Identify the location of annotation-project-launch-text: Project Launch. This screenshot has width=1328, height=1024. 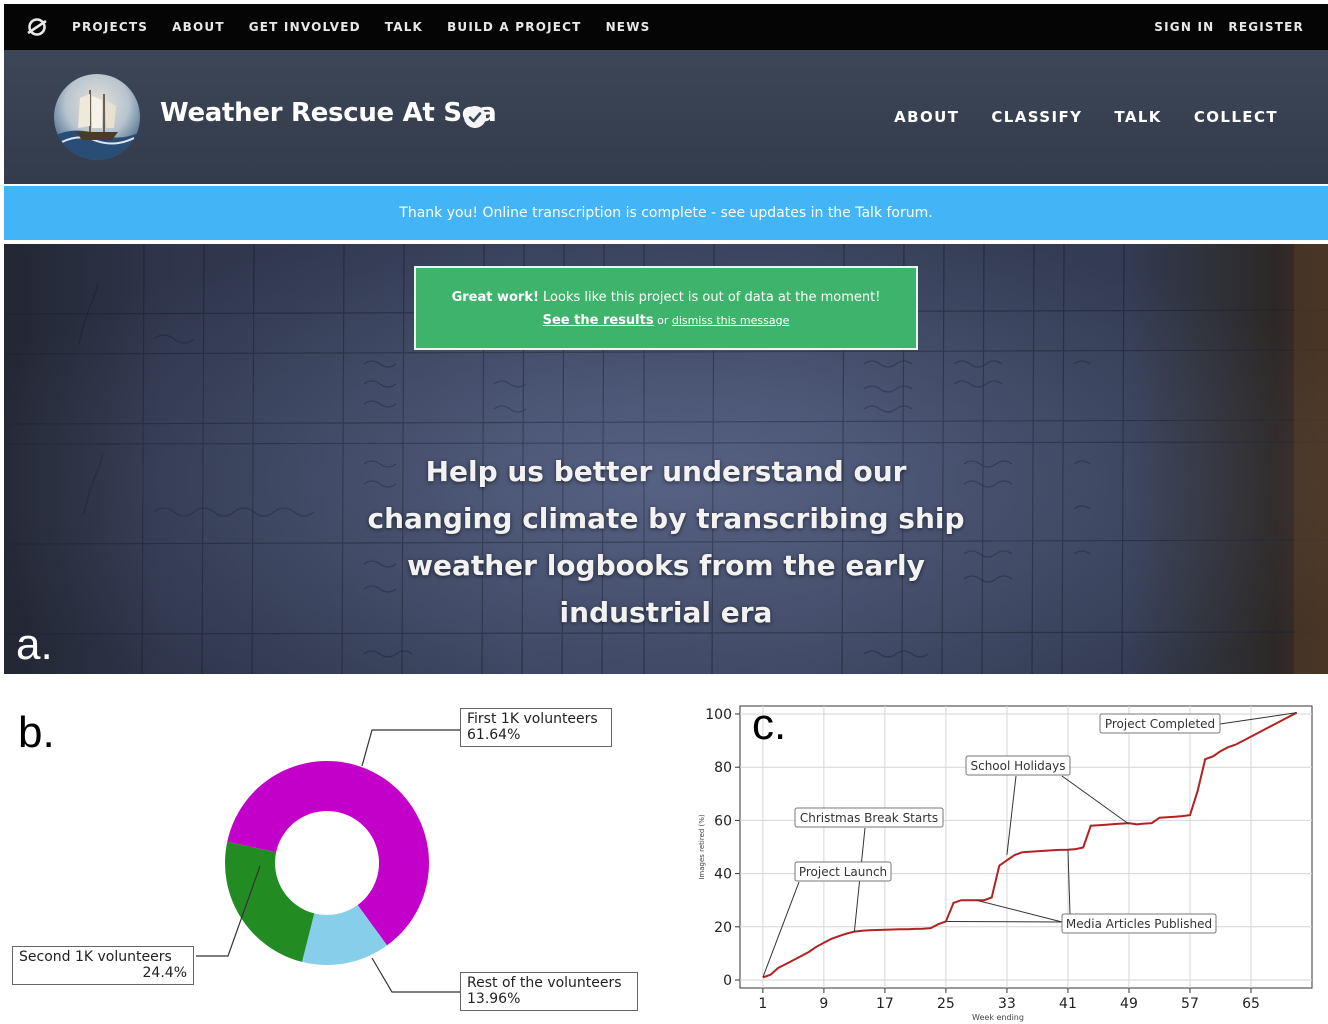
(843, 872).